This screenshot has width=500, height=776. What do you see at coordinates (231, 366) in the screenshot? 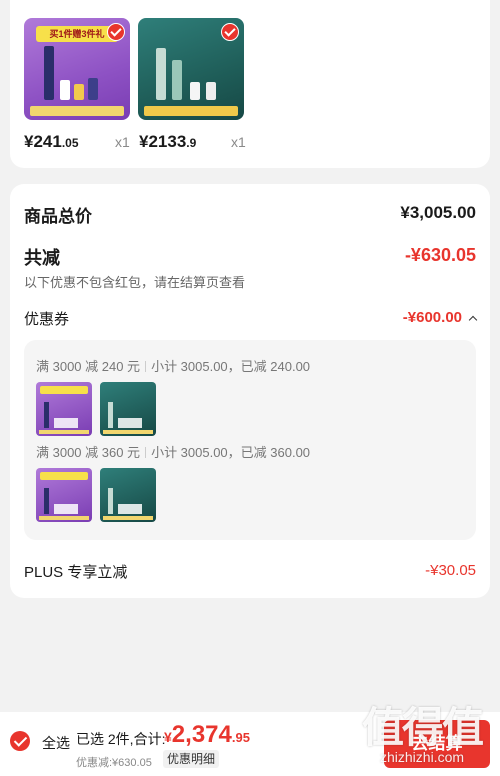
I see `coupon-detail: 小计 3005.00，已减 240.00` at bounding box center [231, 366].